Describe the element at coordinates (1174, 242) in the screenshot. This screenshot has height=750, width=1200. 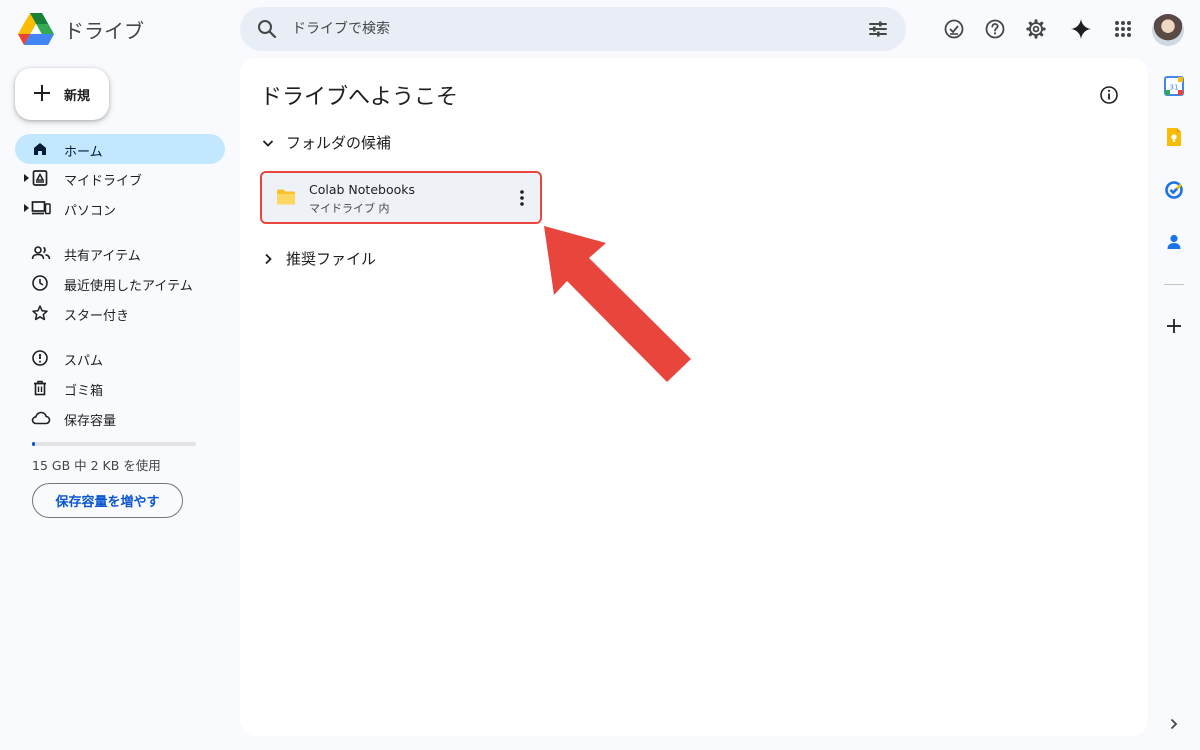
I see `contacts-icon` at that location.